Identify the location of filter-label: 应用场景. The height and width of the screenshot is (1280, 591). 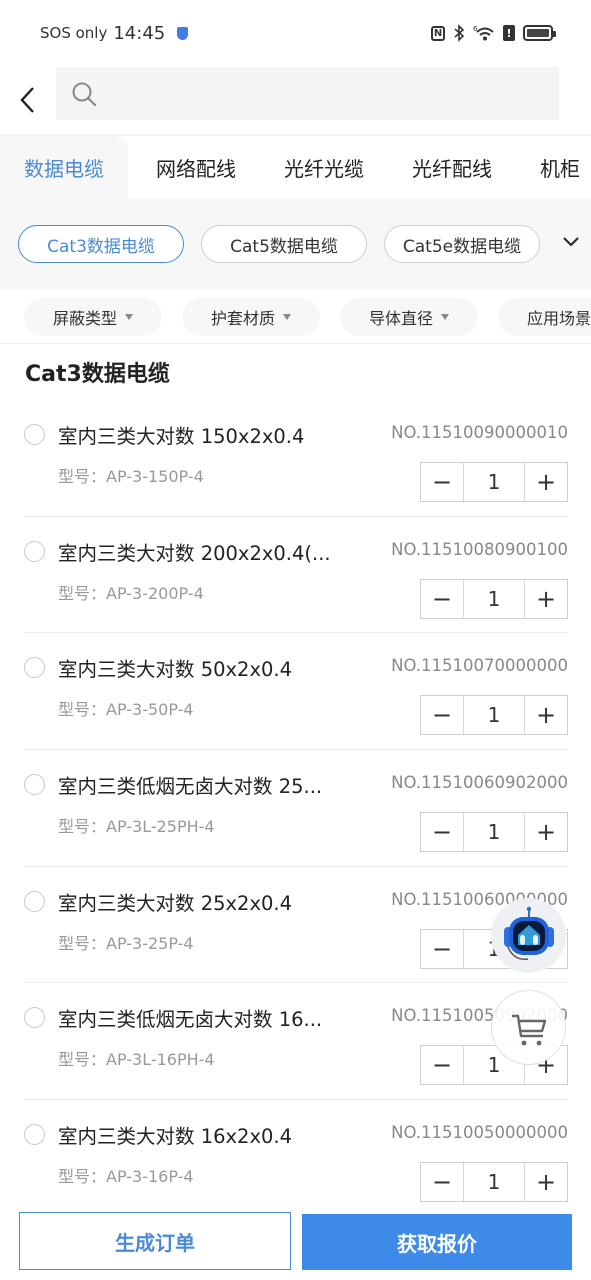
(558, 318).